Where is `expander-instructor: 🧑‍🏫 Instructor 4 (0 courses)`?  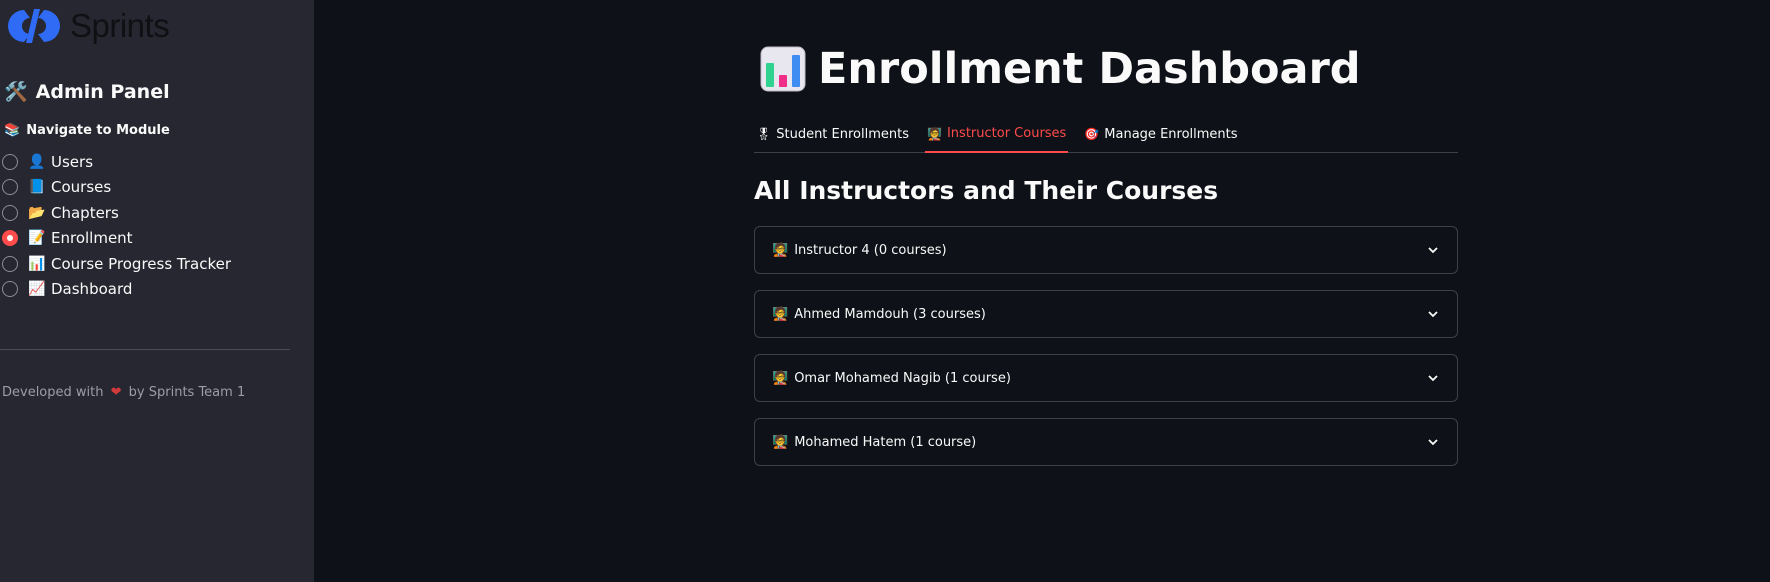
expander-instructor: 🧑‍🏫 Instructor 4 (0 courses) is located at coordinates (1106, 250).